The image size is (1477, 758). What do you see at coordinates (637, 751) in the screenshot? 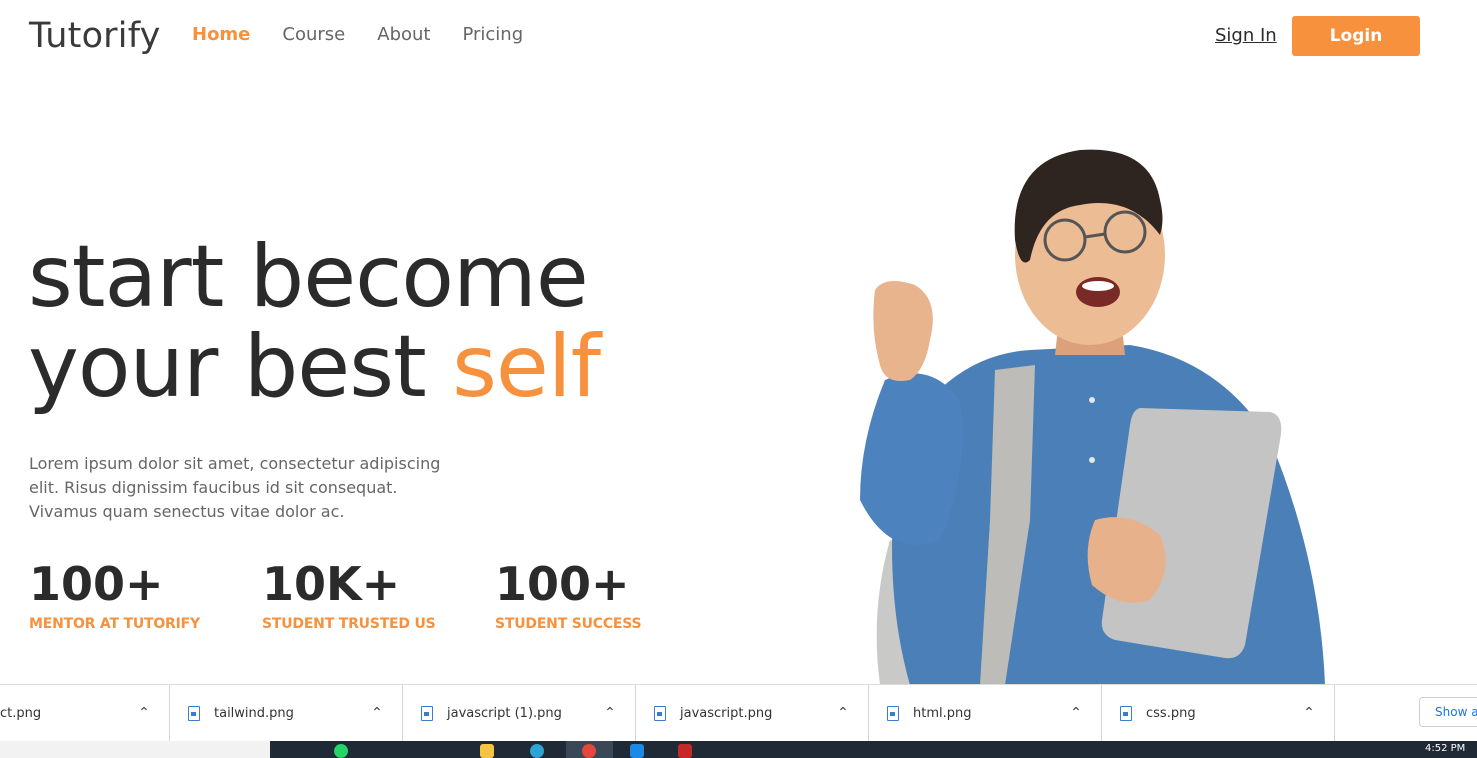
I see `vscode-icon` at bounding box center [637, 751].